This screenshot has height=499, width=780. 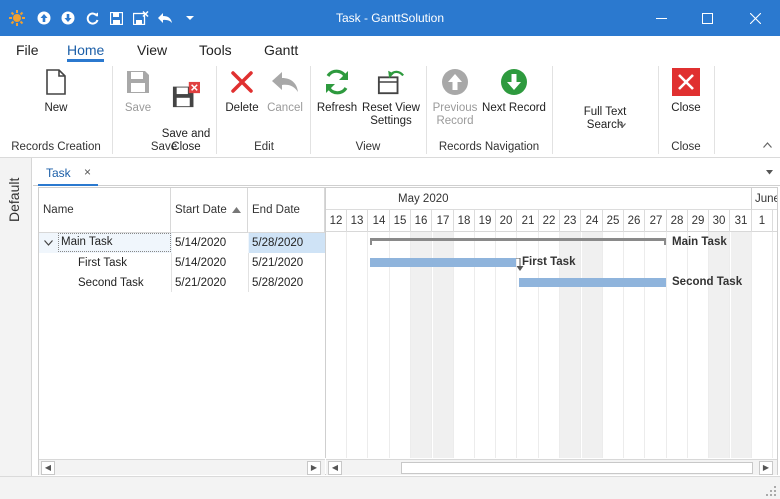 What do you see at coordinates (236, 210) in the screenshot?
I see `sort-ascending-icon` at bounding box center [236, 210].